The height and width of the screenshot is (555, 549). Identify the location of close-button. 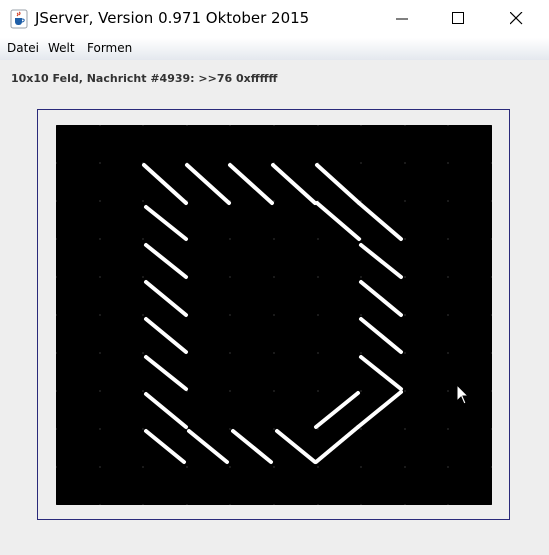
(517, 19).